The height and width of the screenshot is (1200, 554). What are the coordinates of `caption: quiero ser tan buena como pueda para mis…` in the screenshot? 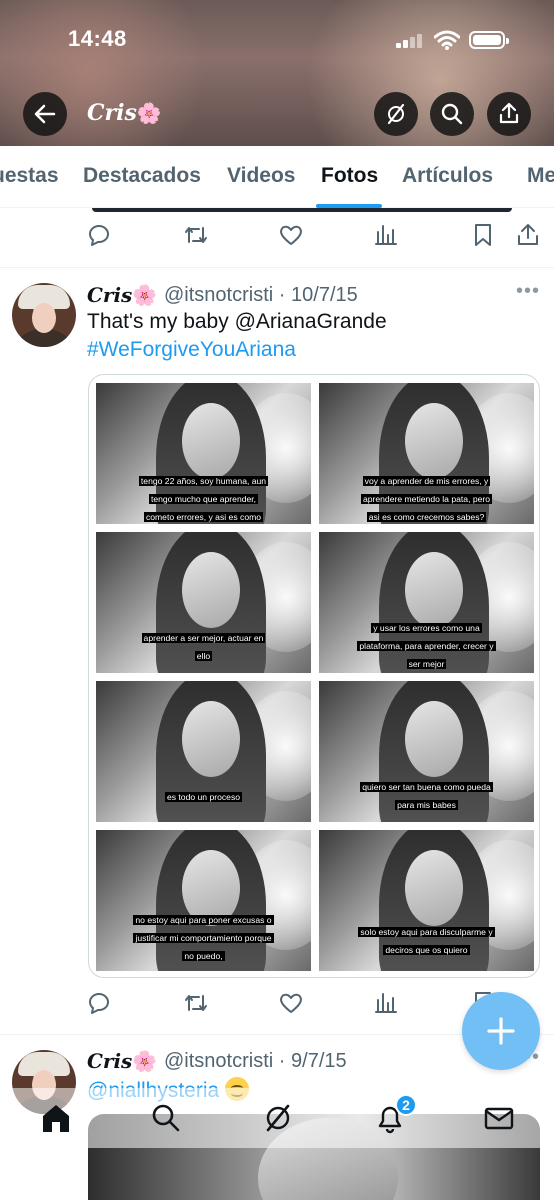 It's located at (426, 796).